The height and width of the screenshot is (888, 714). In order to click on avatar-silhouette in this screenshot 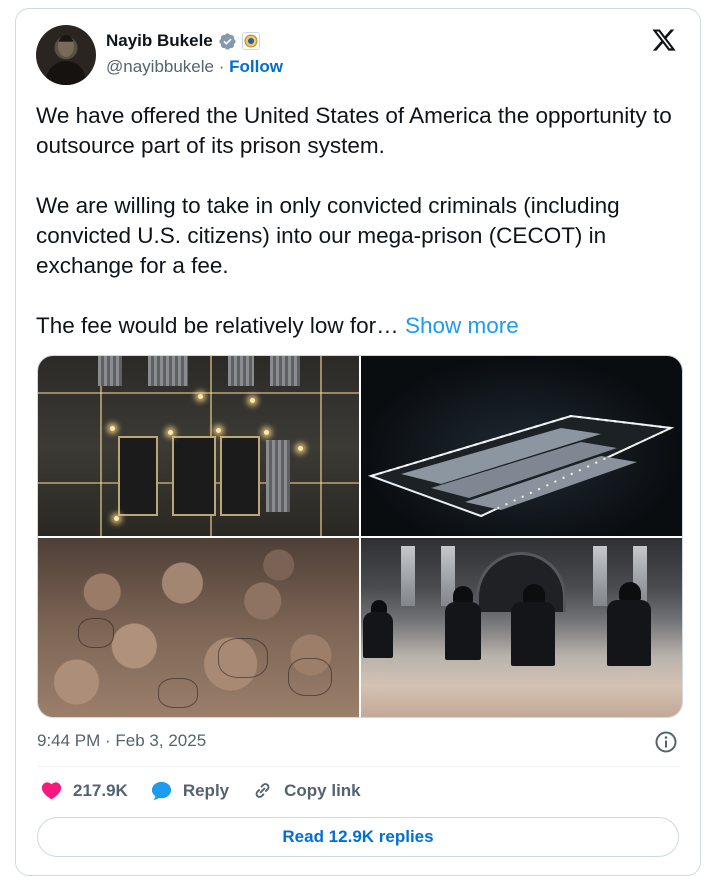, I will do `click(66, 73)`.